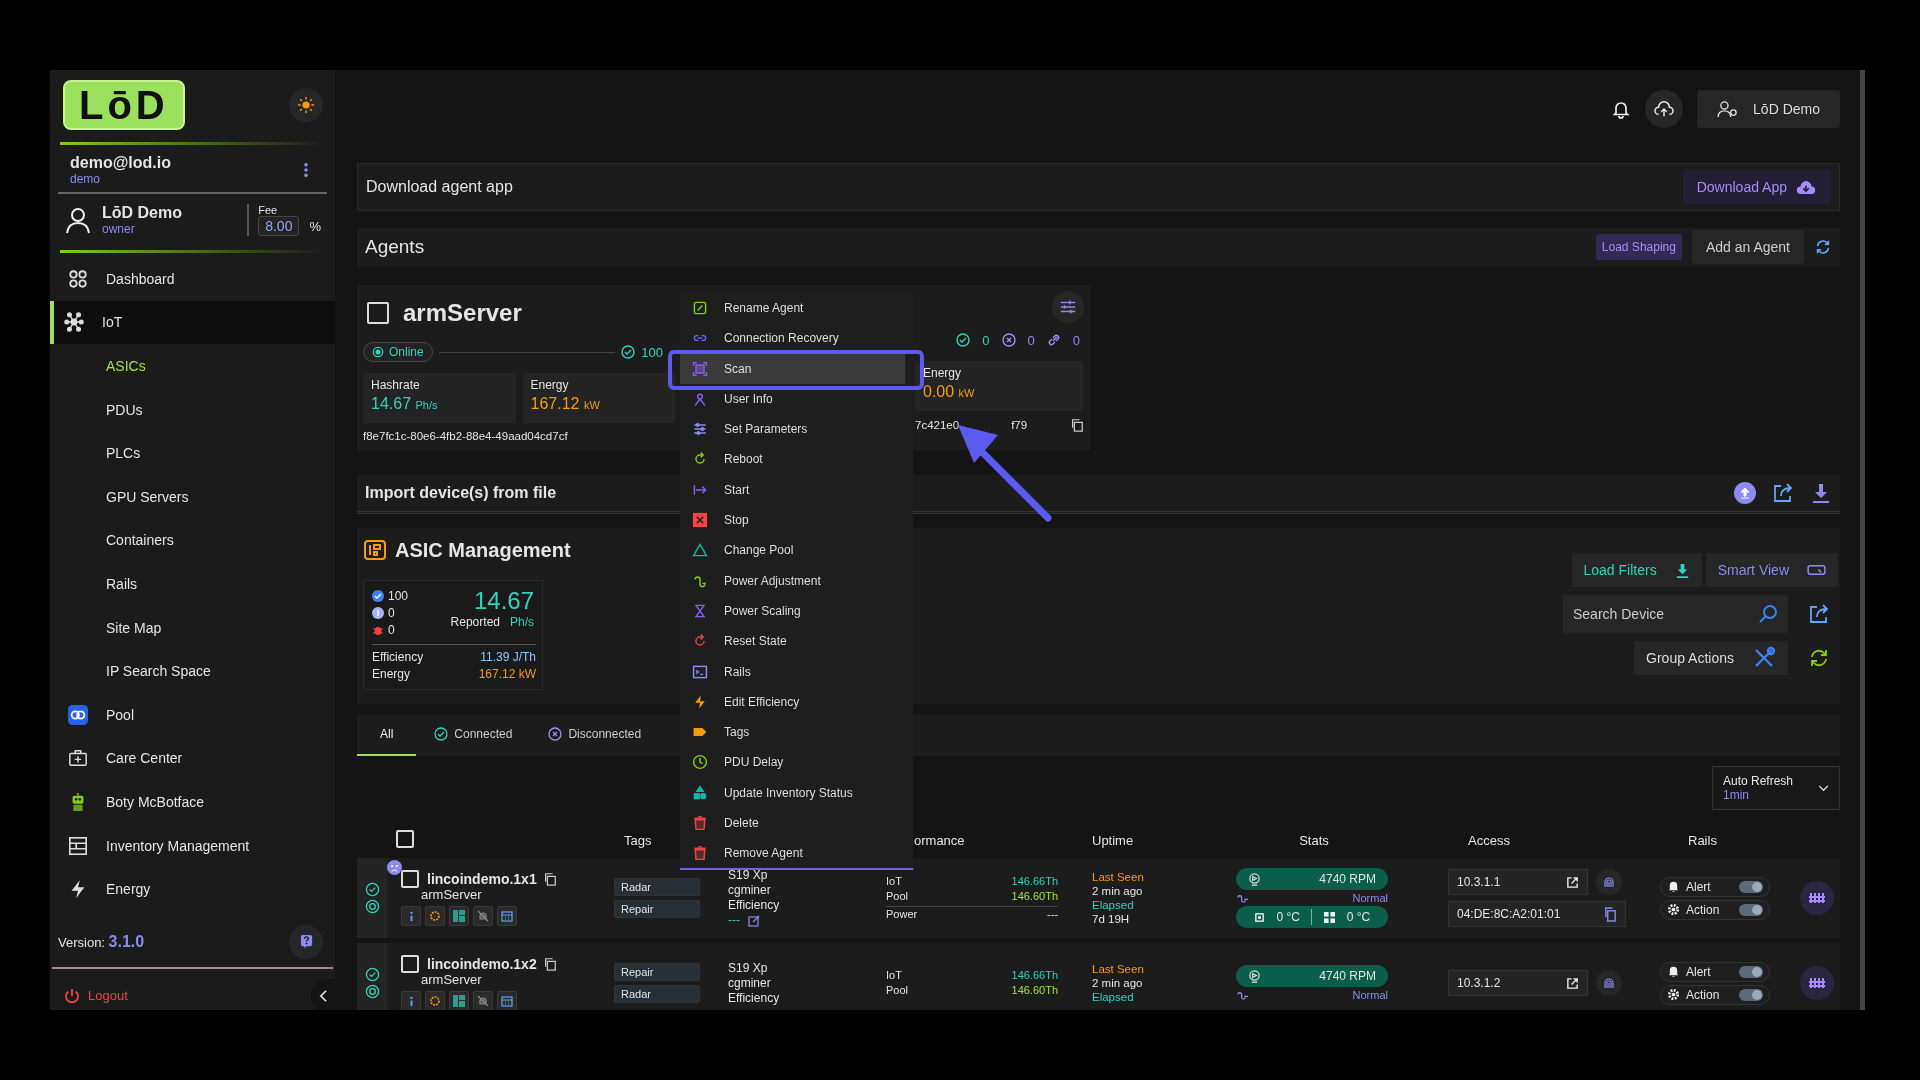 The width and height of the screenshot is (1920, 1080). Describe the element at coordinates (796, 641) in the screenshot. I see `menu-item: Reset State` at that location.